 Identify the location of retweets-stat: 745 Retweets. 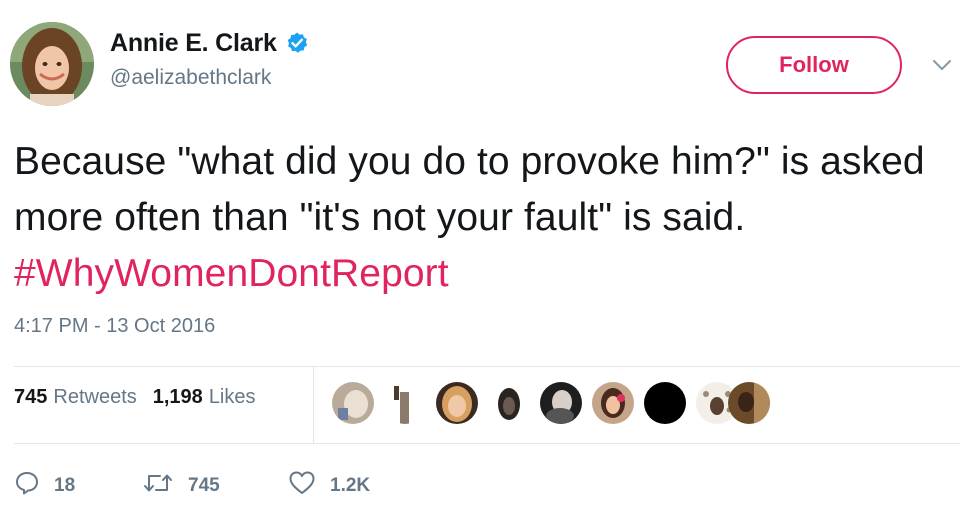
(75, 397).